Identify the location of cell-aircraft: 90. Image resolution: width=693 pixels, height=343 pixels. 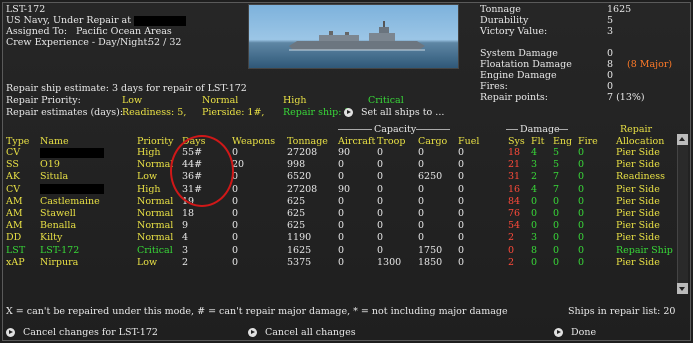
(344, 152).